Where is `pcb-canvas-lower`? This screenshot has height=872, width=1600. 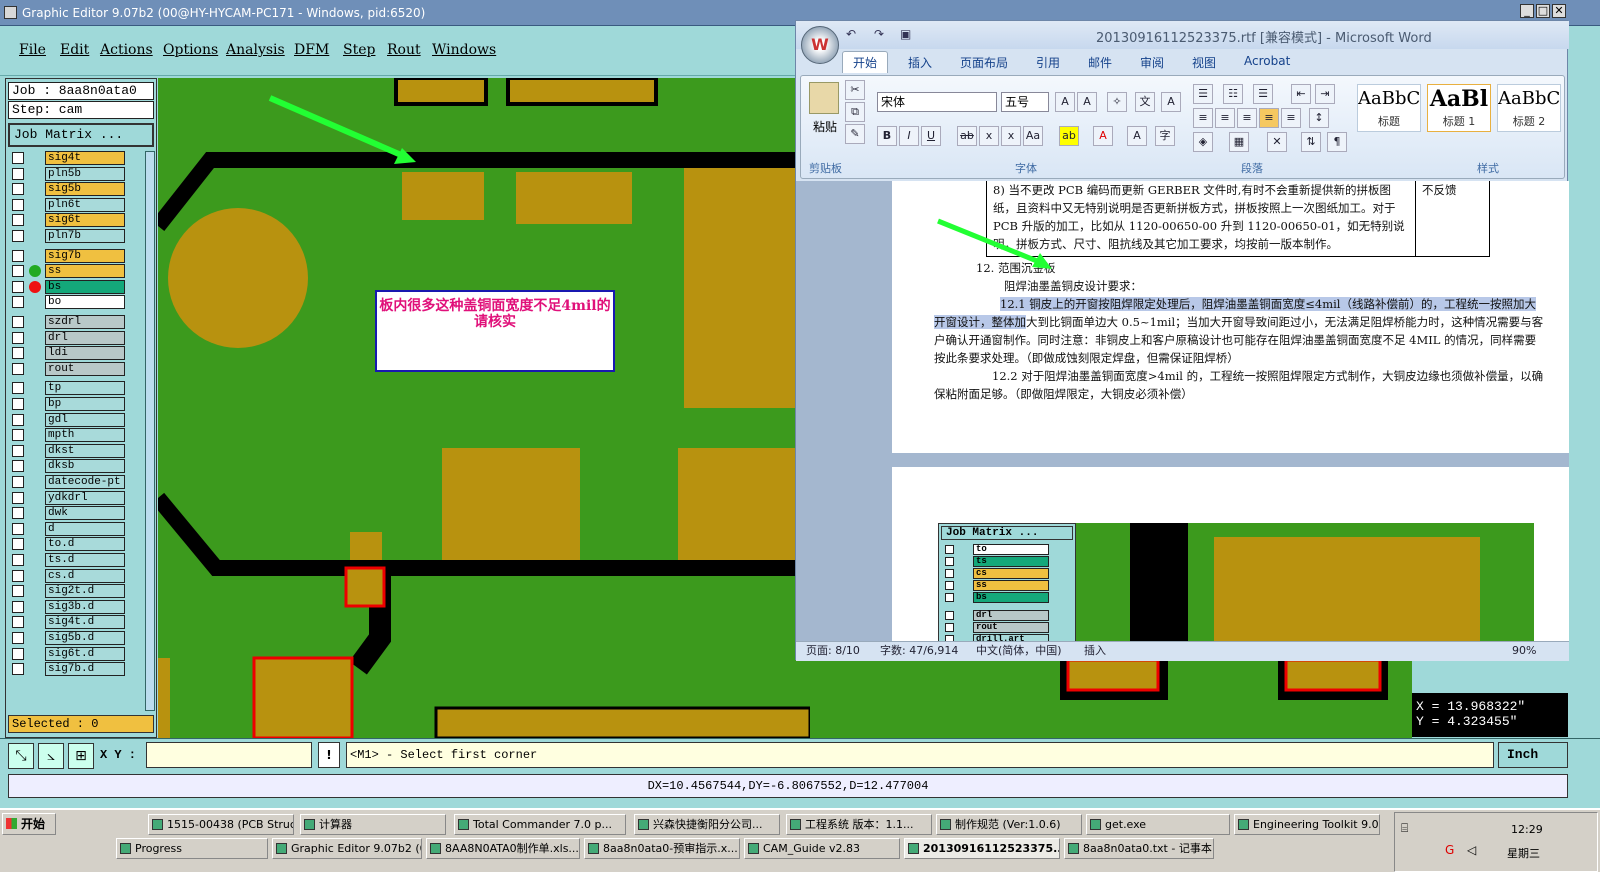 pcb-canvas-lower is located at coordinates (1111, 699).